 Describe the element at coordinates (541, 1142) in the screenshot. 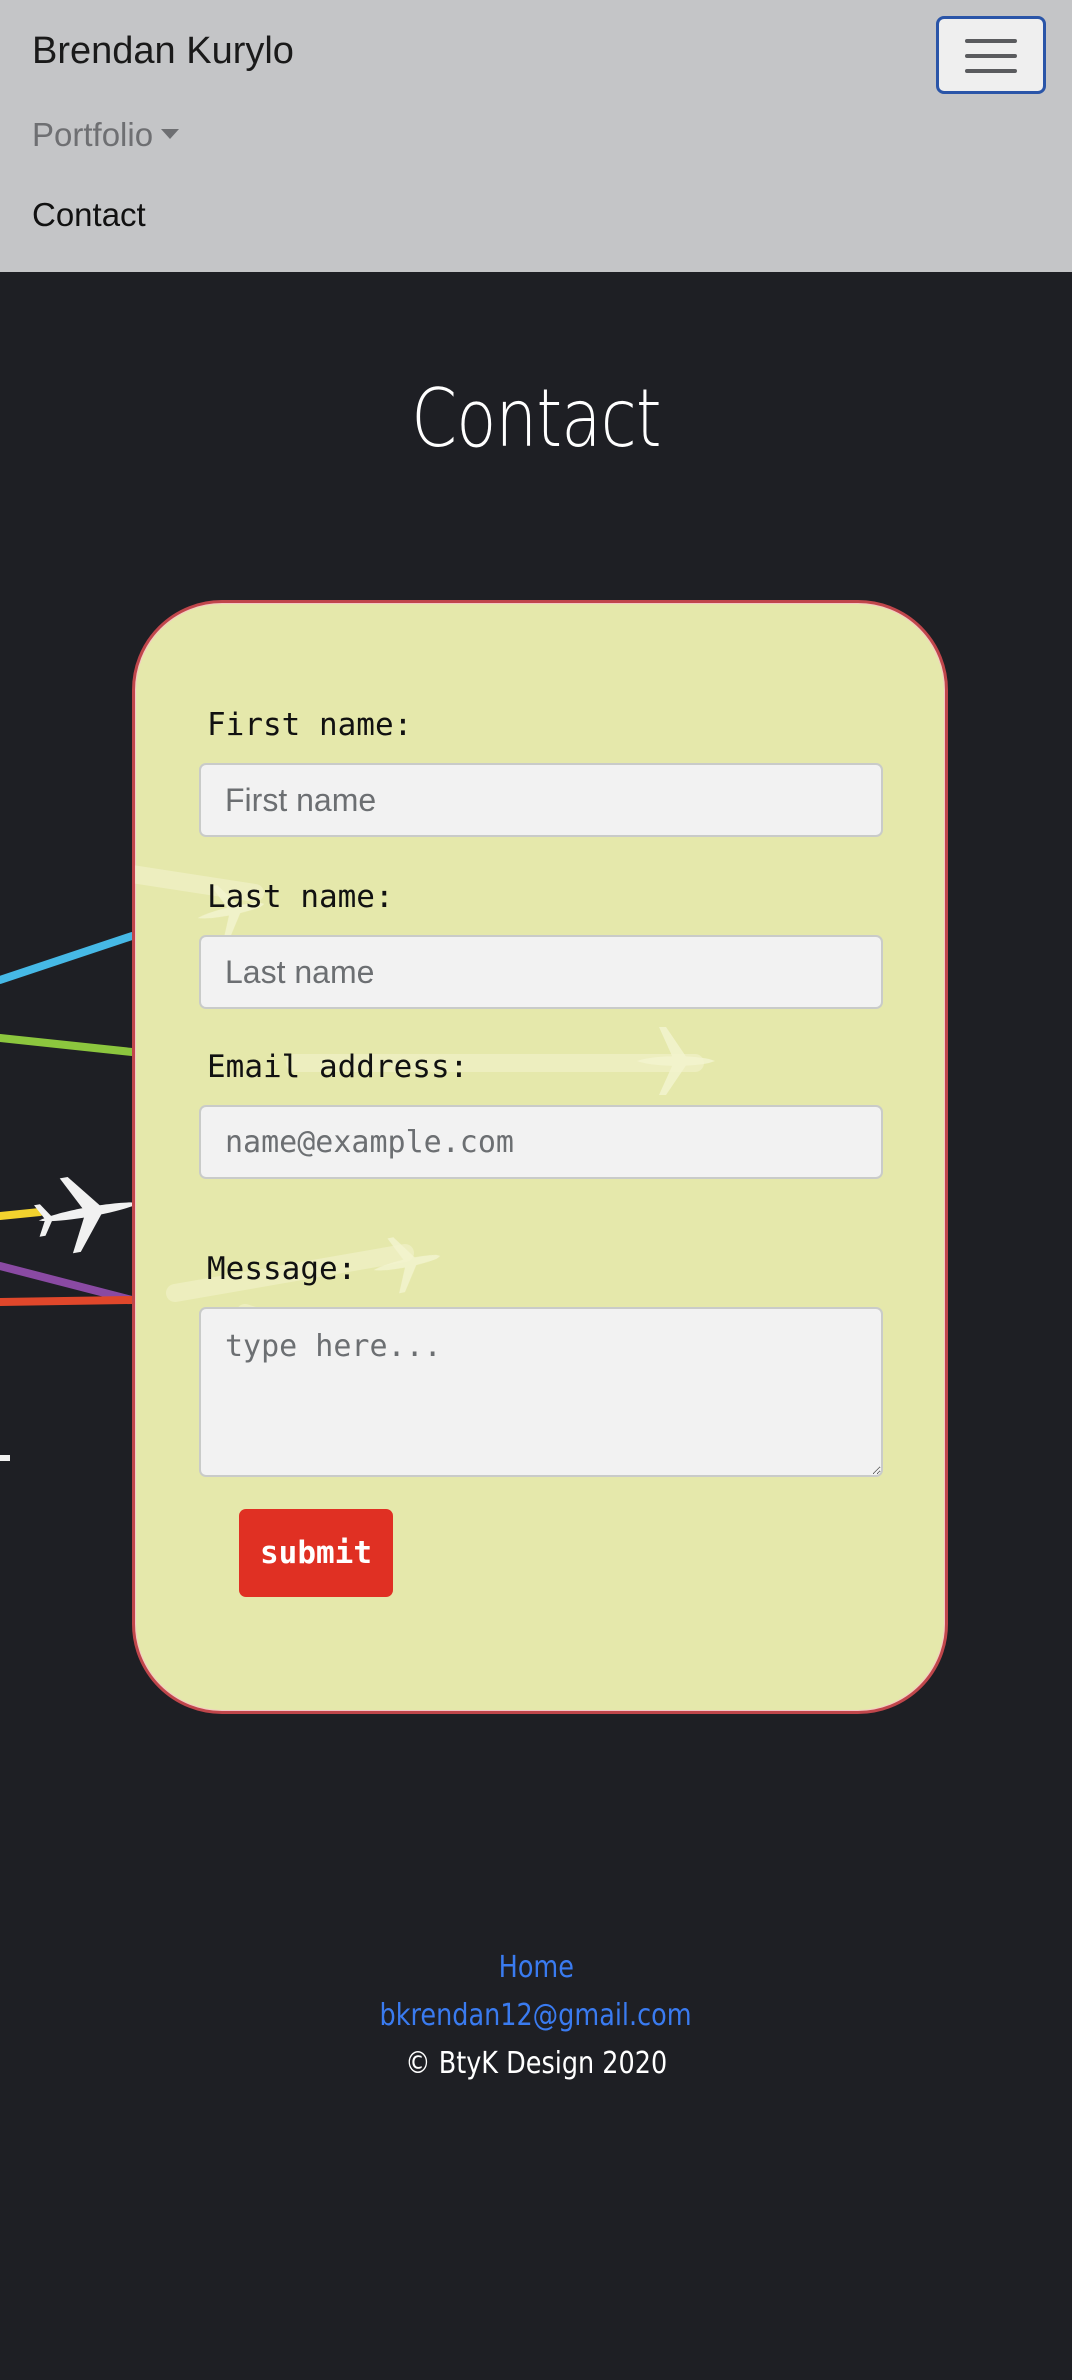

I see `email-input` at that location.